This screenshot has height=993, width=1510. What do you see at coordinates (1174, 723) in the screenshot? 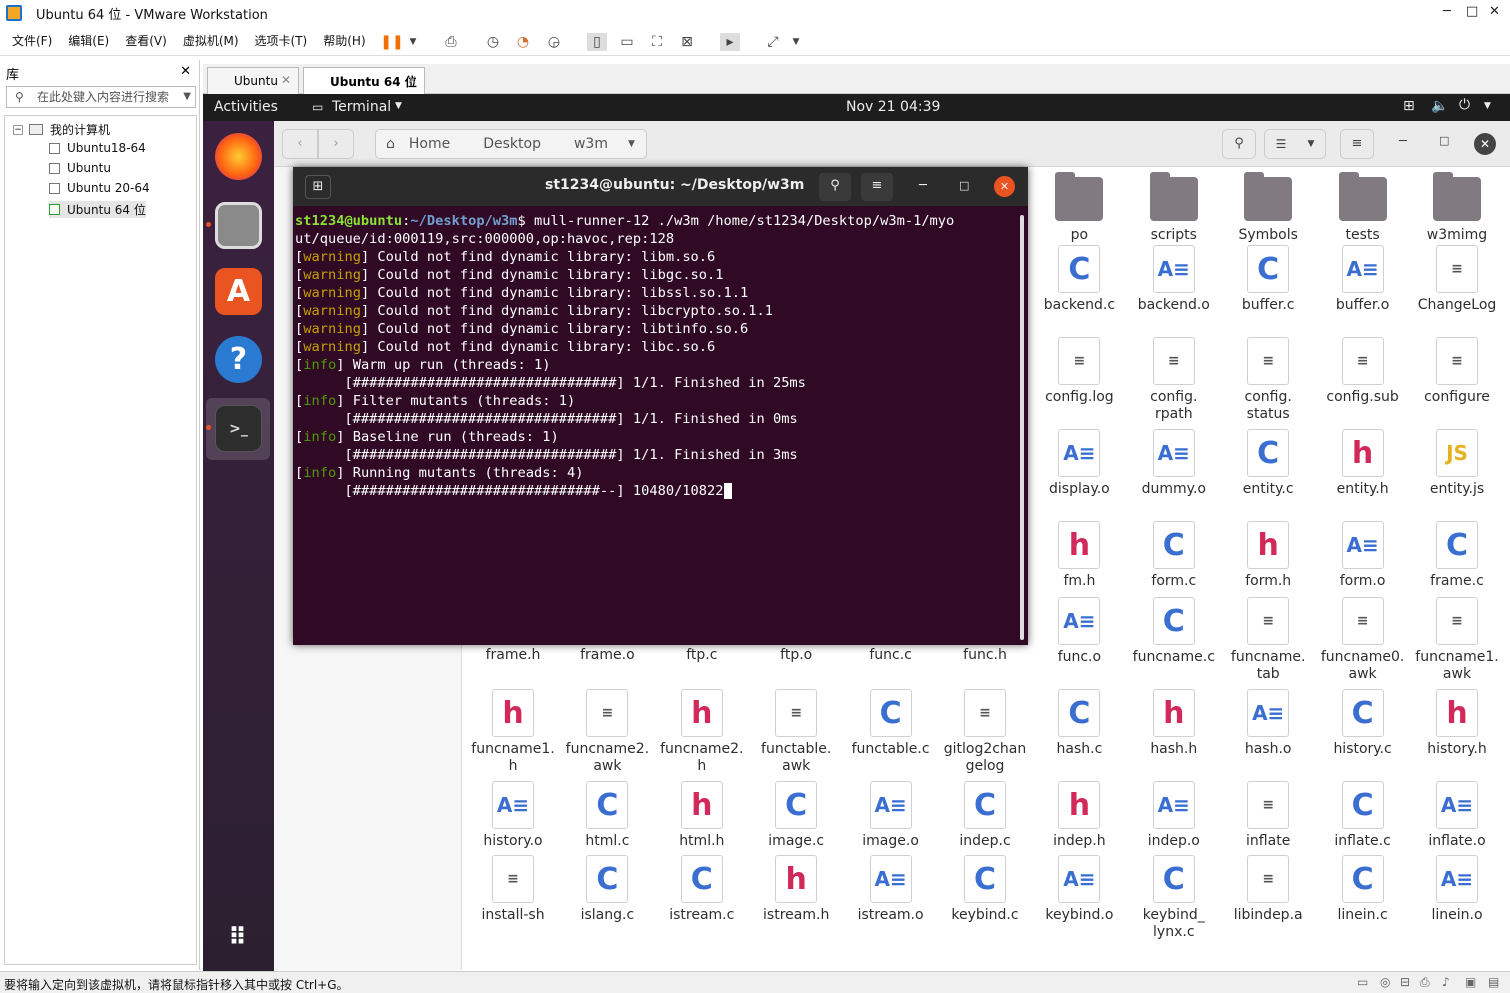
I see `file-item: h hash.h` at bounding box center [1174, 723].